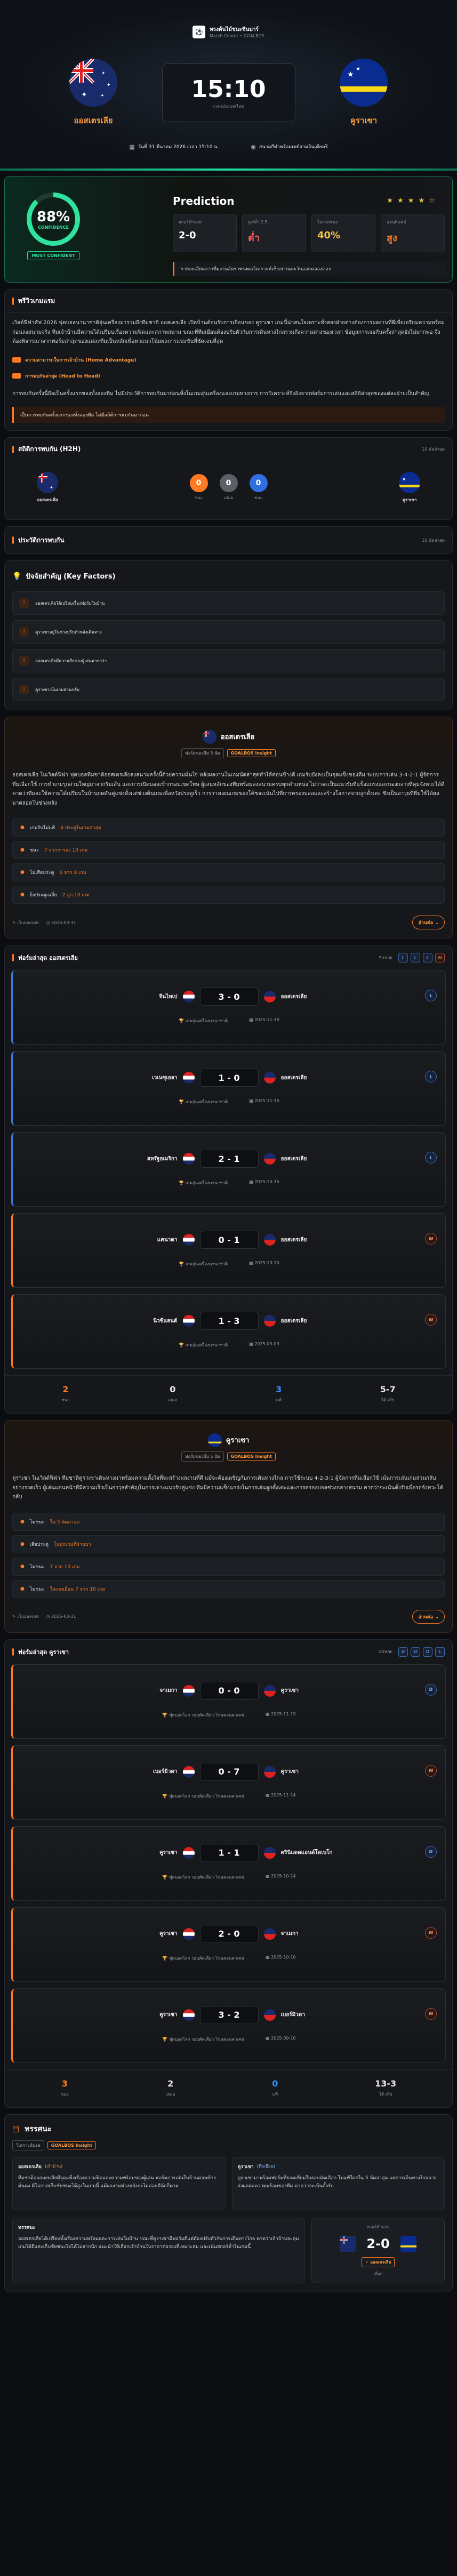 The height and width of the screenshot is (2576, 457). I want to click on australia-flag-icon: ✦, so click(47, 482).